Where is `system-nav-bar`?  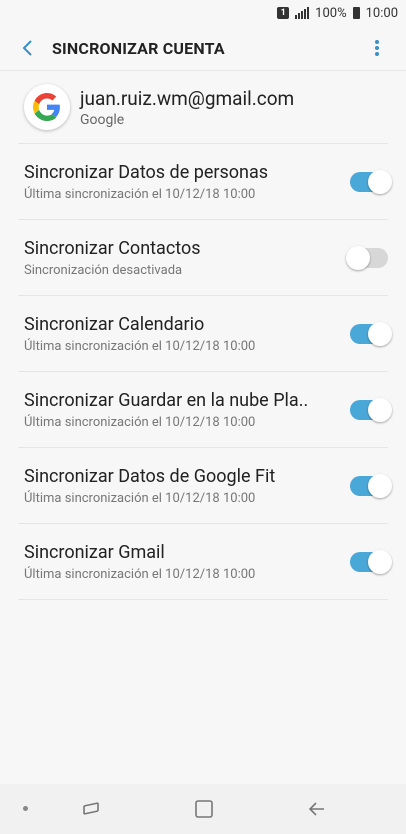 system-nav-bar is located at coordinates (203, 809).